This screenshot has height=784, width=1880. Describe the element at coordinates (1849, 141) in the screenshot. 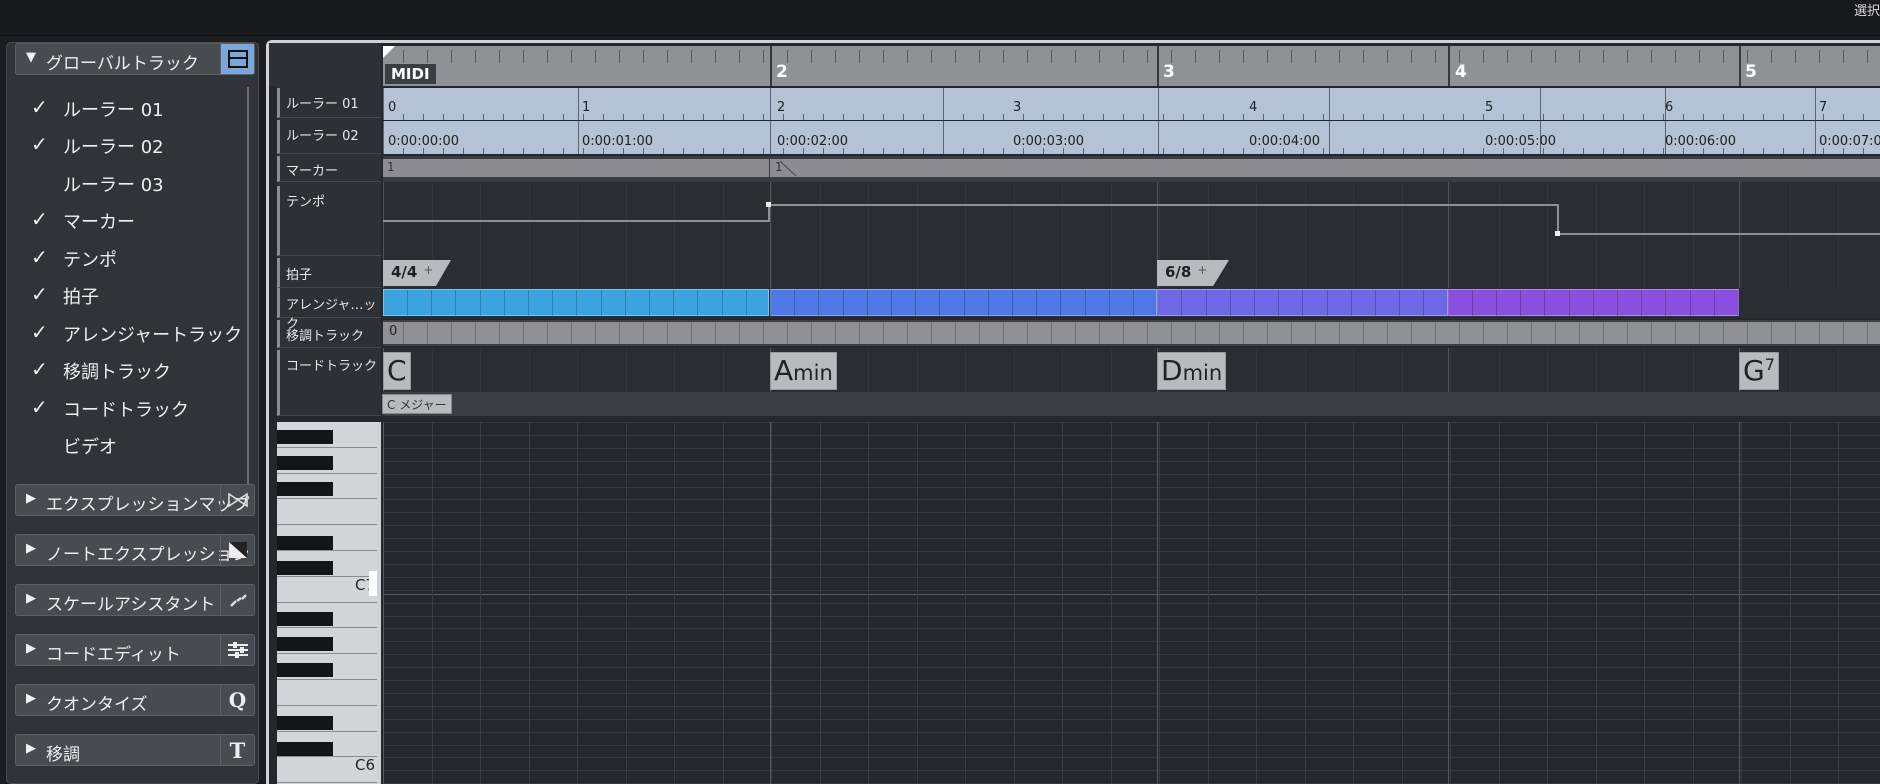

I see `ruler-label: 0:00:07:00` at that location.